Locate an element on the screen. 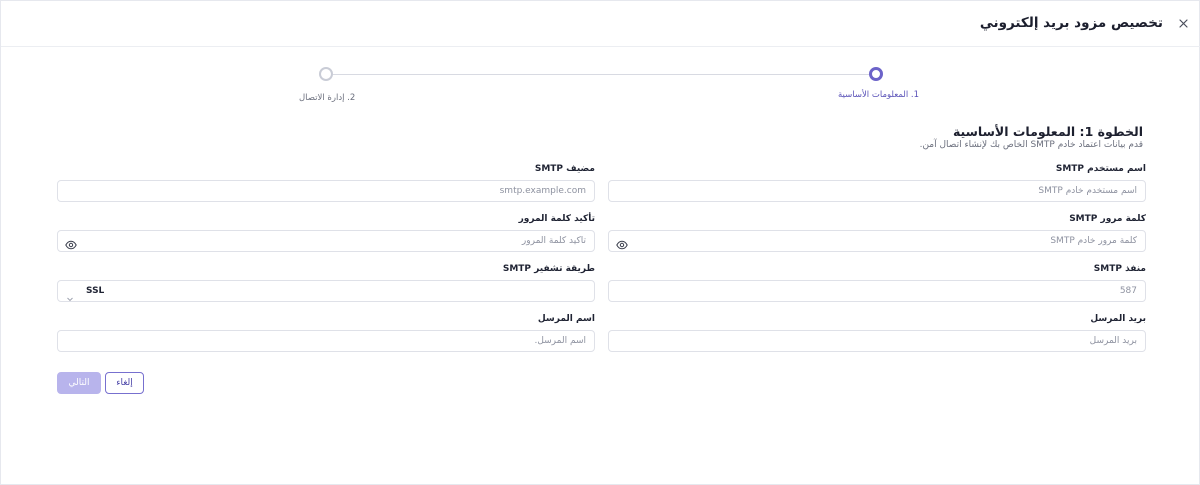  sender-name-label: اسم المرسل is located at coordinates (566, 319).